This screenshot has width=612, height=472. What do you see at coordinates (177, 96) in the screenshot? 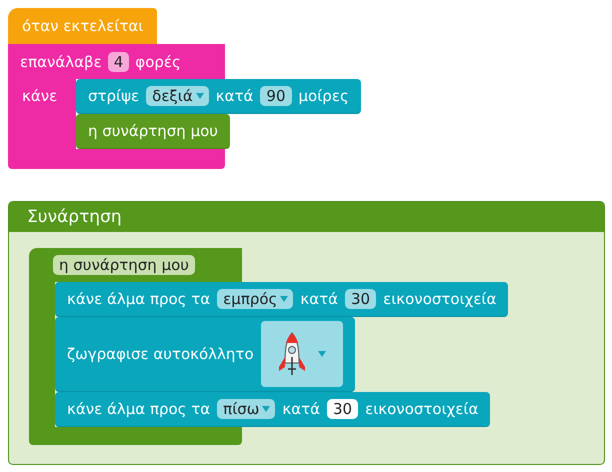
I see `dropdown: δεξιά` at bounding box center [177, 96].